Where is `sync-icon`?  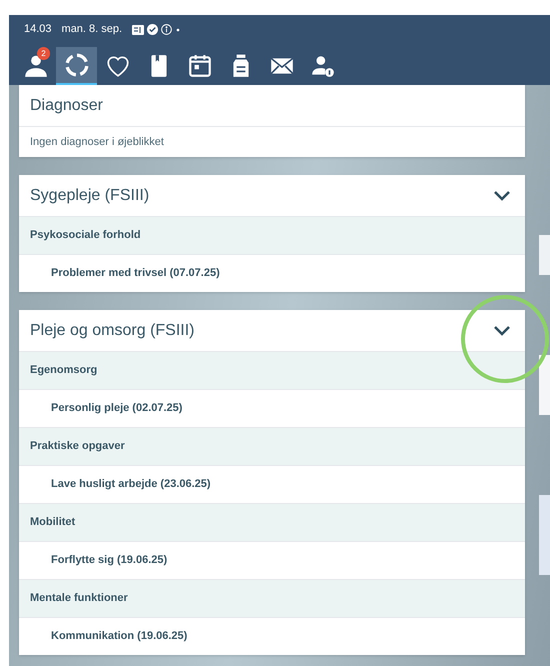 sync-icon is located at coordinates (77, 65).